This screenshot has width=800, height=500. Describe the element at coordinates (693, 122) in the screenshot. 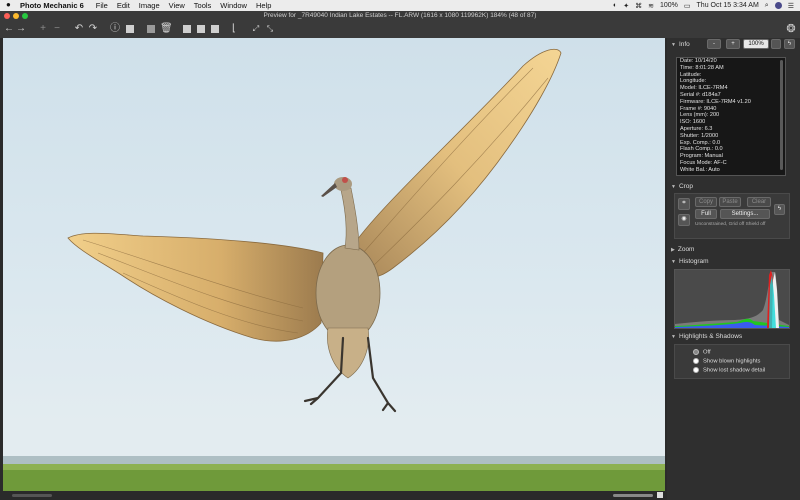

I see `info-line: ISO: 1600` at that location.